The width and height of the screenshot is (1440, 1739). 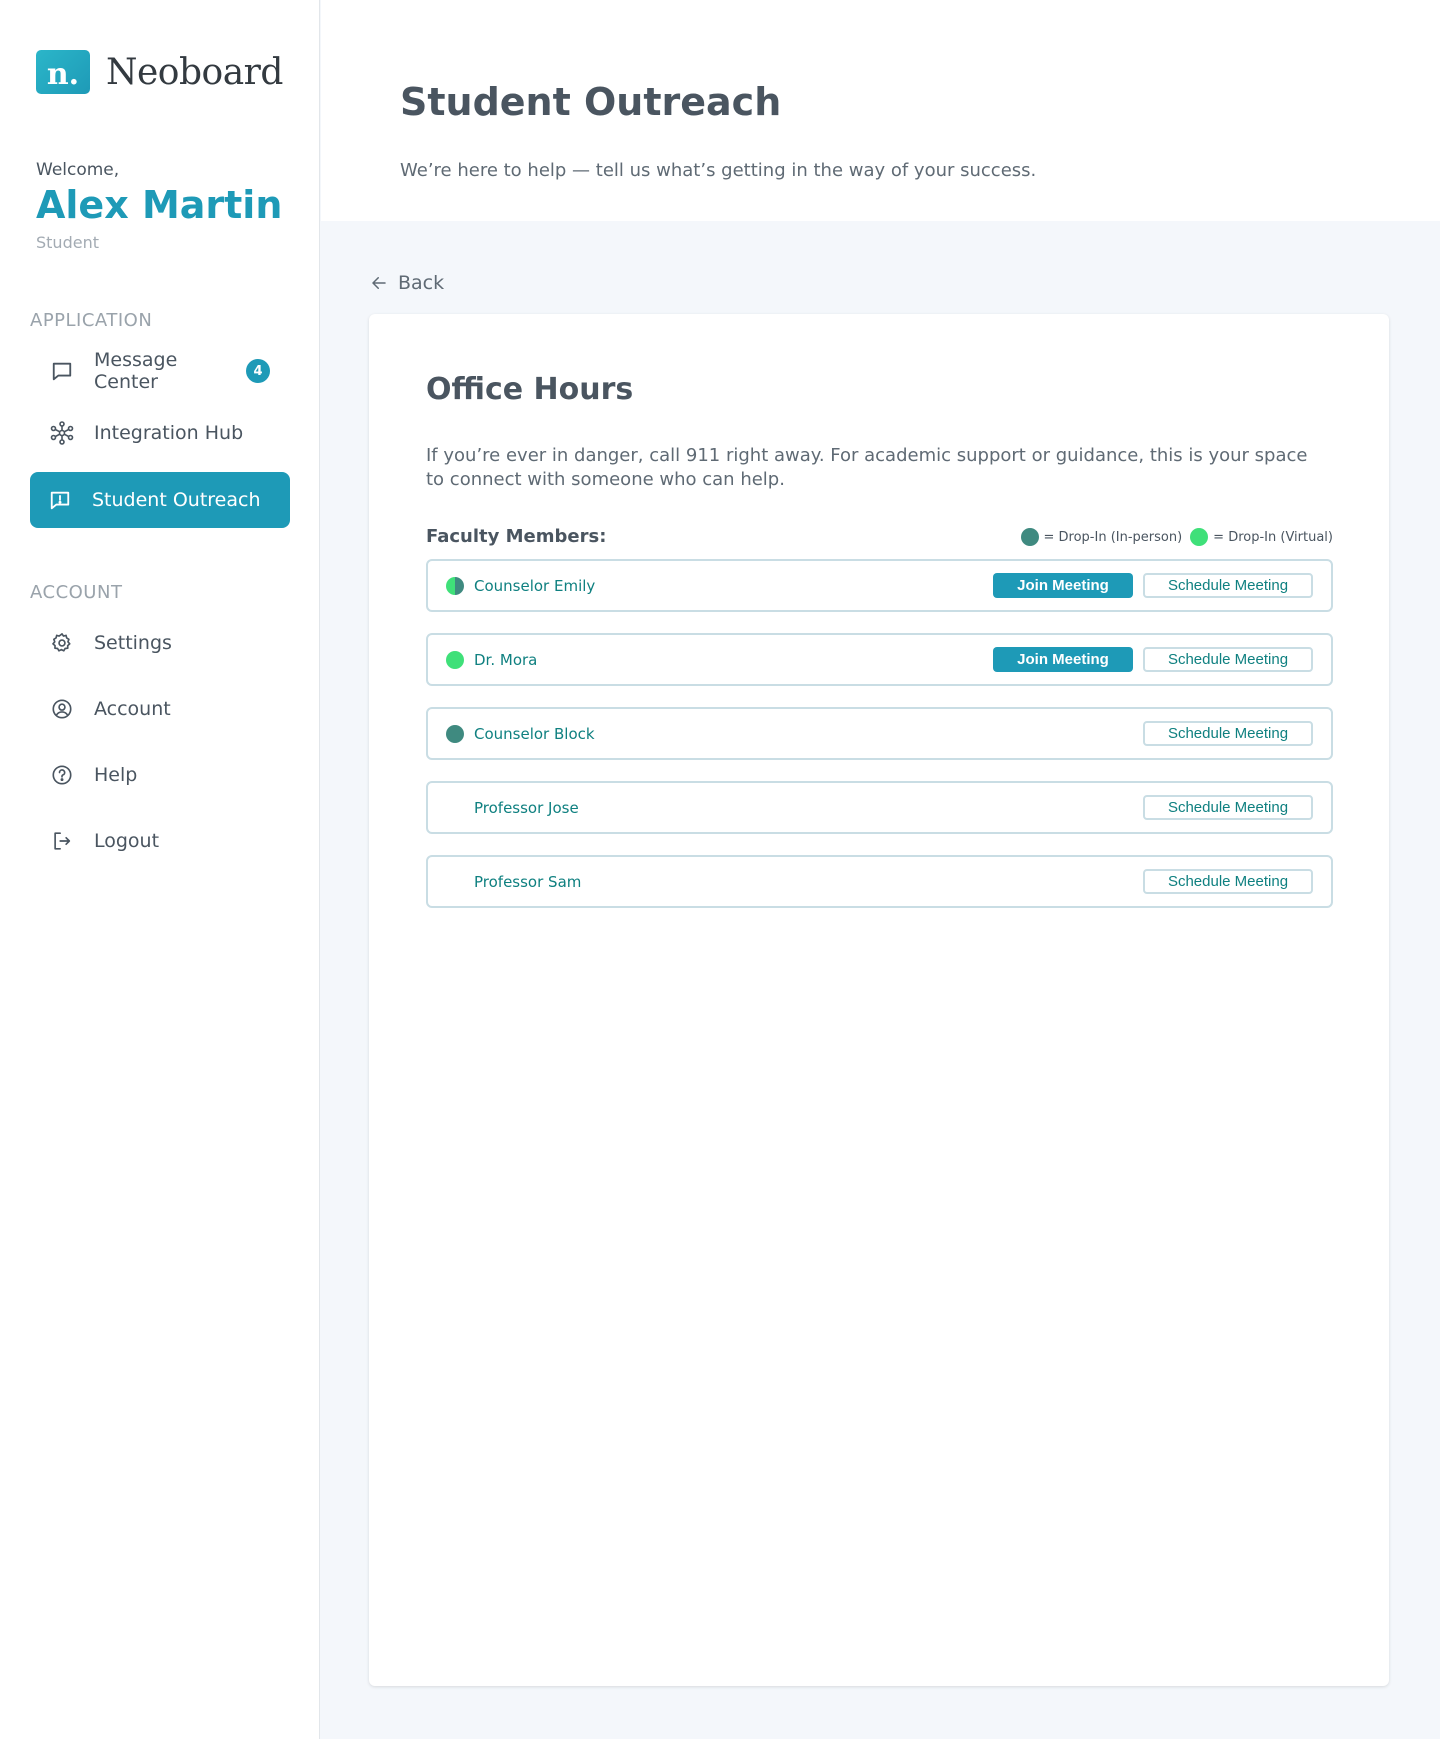 I want to click on sidebar-item-settings: Settings, so click(x=160, y=643).